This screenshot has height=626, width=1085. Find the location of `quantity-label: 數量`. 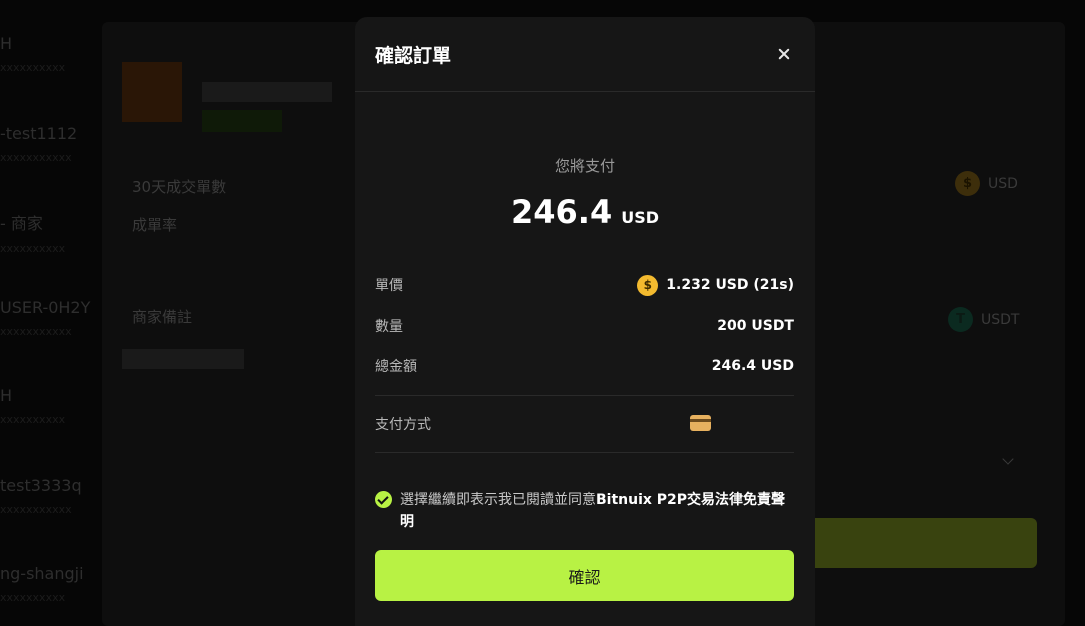

quantity-label: 數量 is located at coordinates (389, 327).